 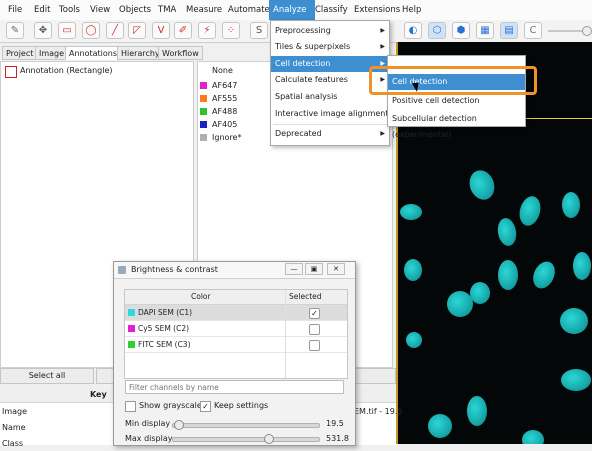 I want to click on menu-file: File, so click(x=15, y=10).